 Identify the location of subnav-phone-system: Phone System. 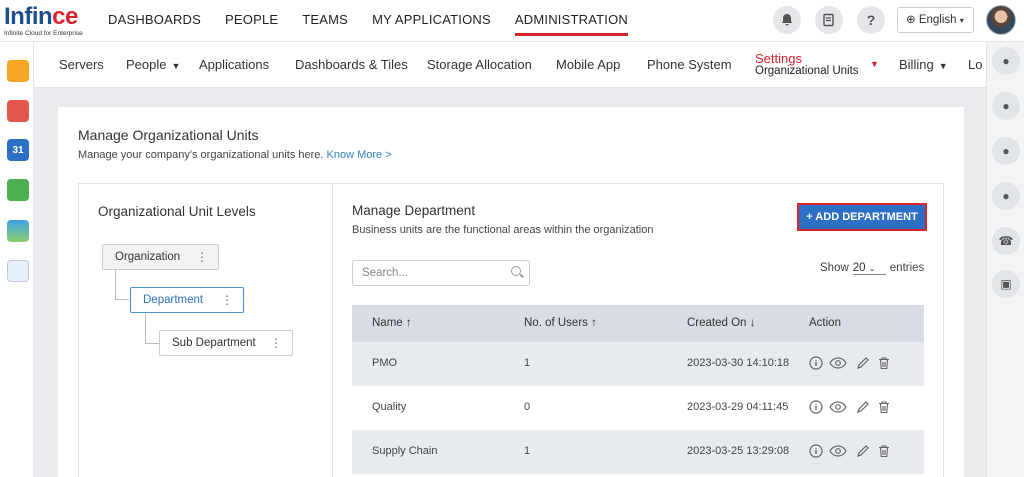
(689, 64).